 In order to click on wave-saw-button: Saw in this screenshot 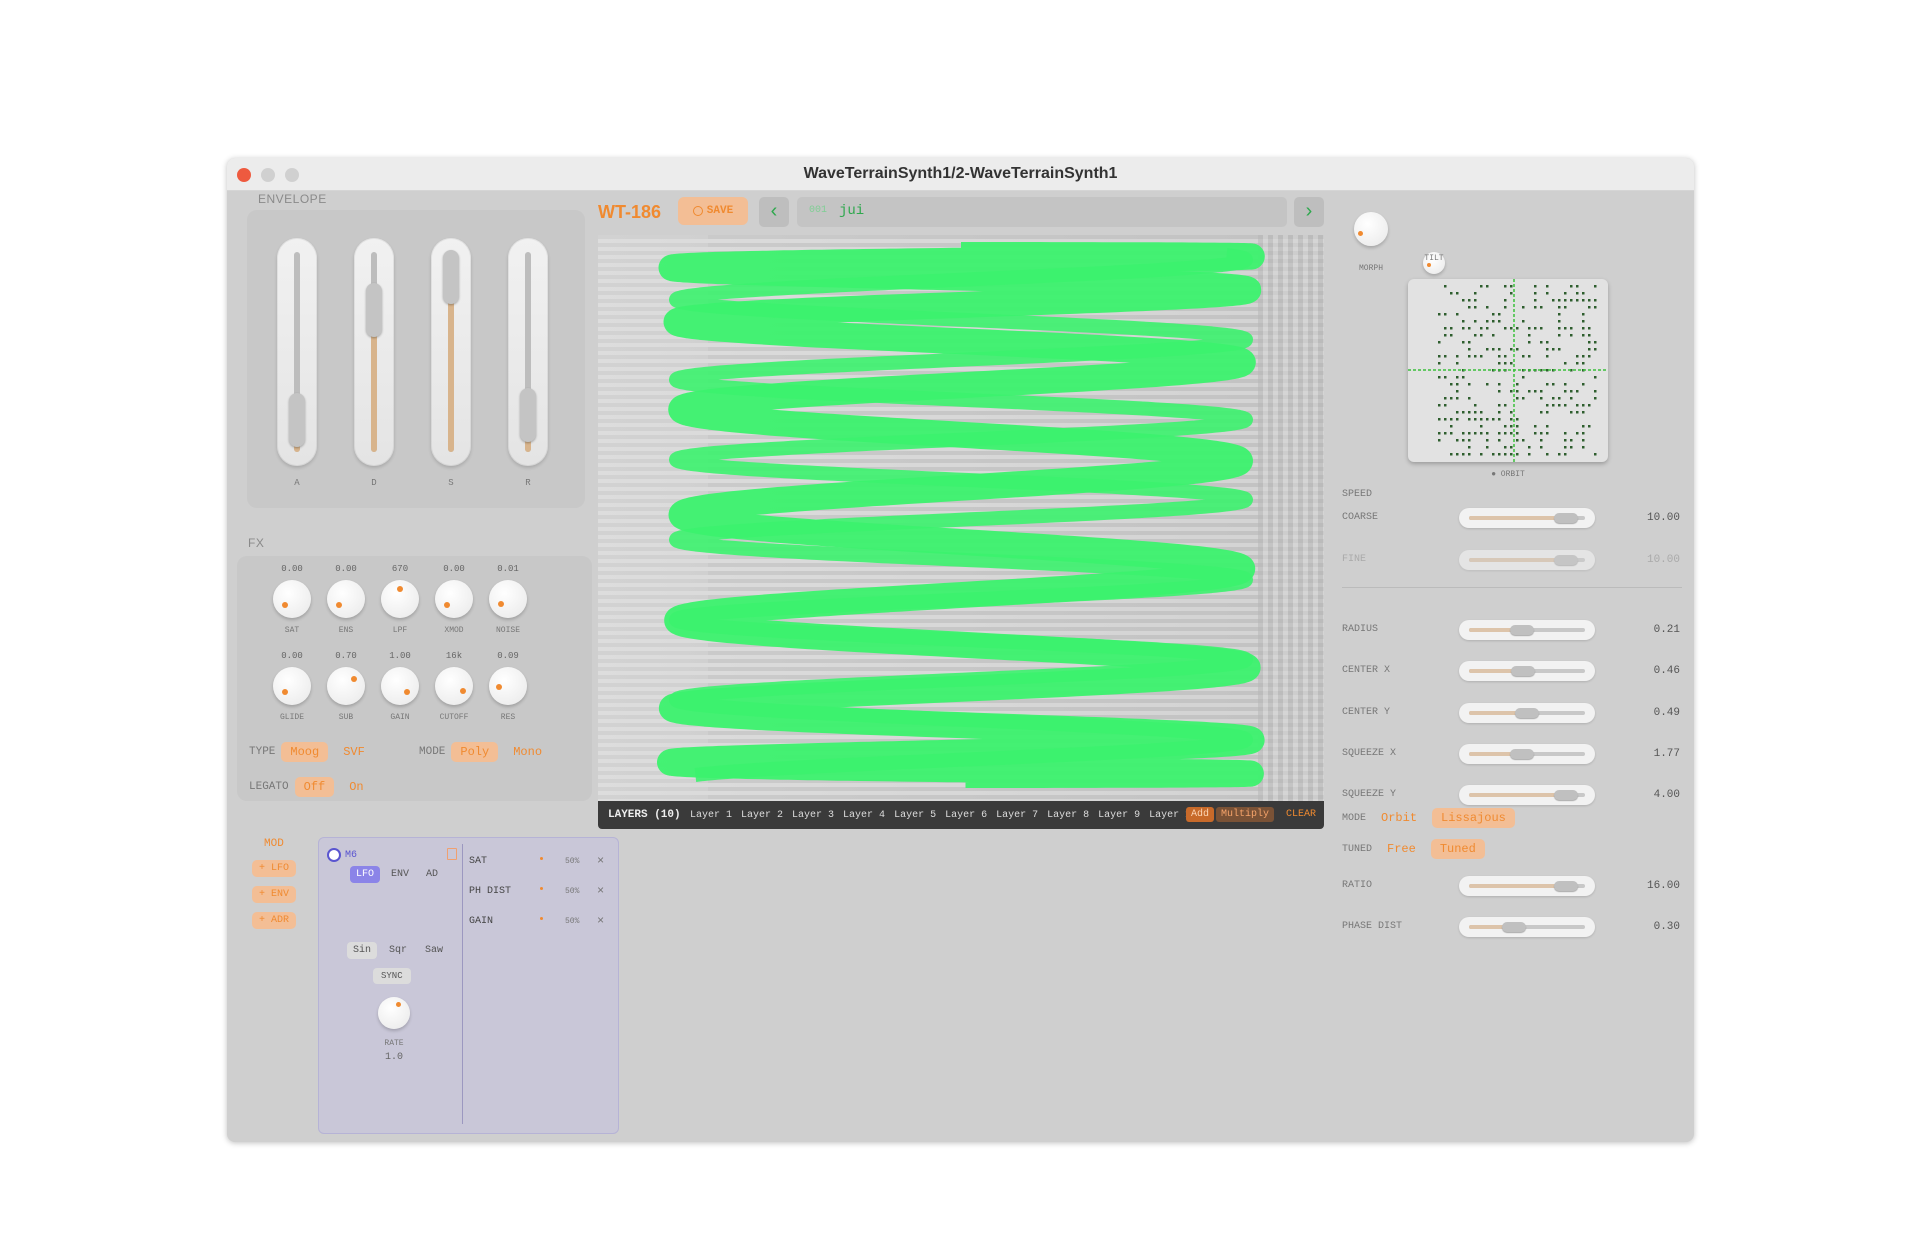, I will do `click(434, 950)`.